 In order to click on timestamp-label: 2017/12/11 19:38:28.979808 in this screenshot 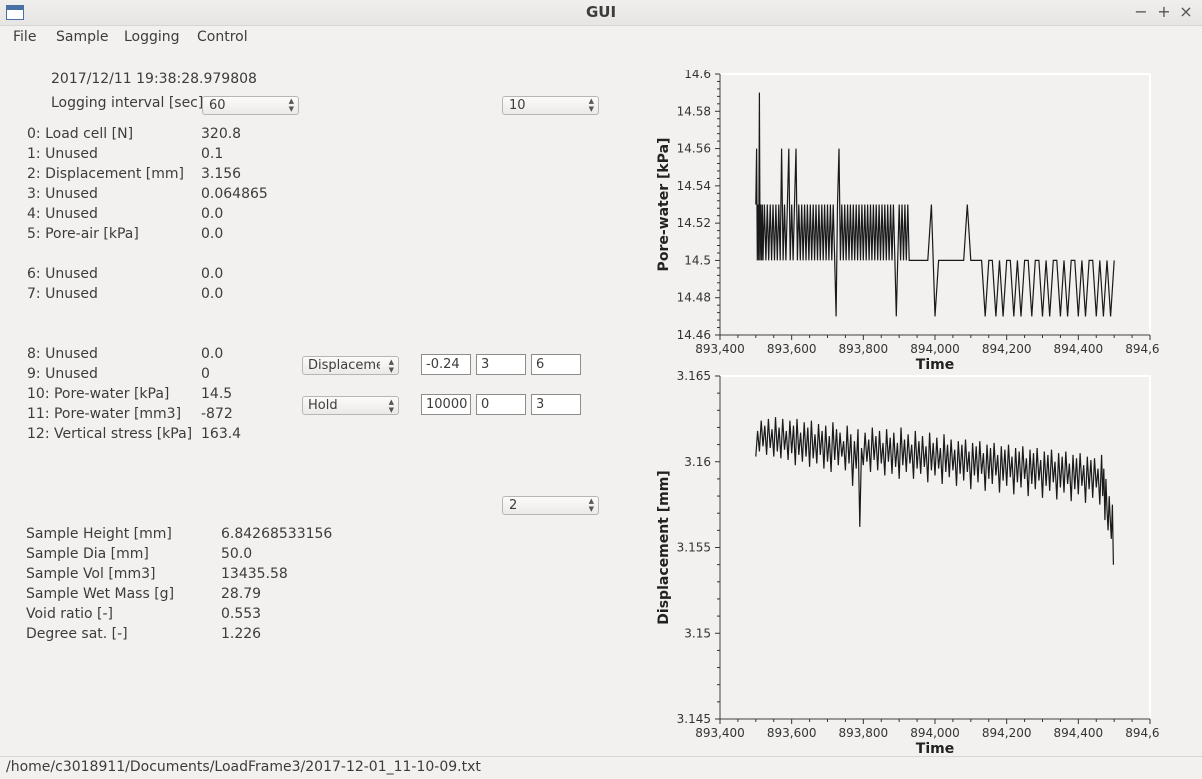, I will do `click(154, 79)`.